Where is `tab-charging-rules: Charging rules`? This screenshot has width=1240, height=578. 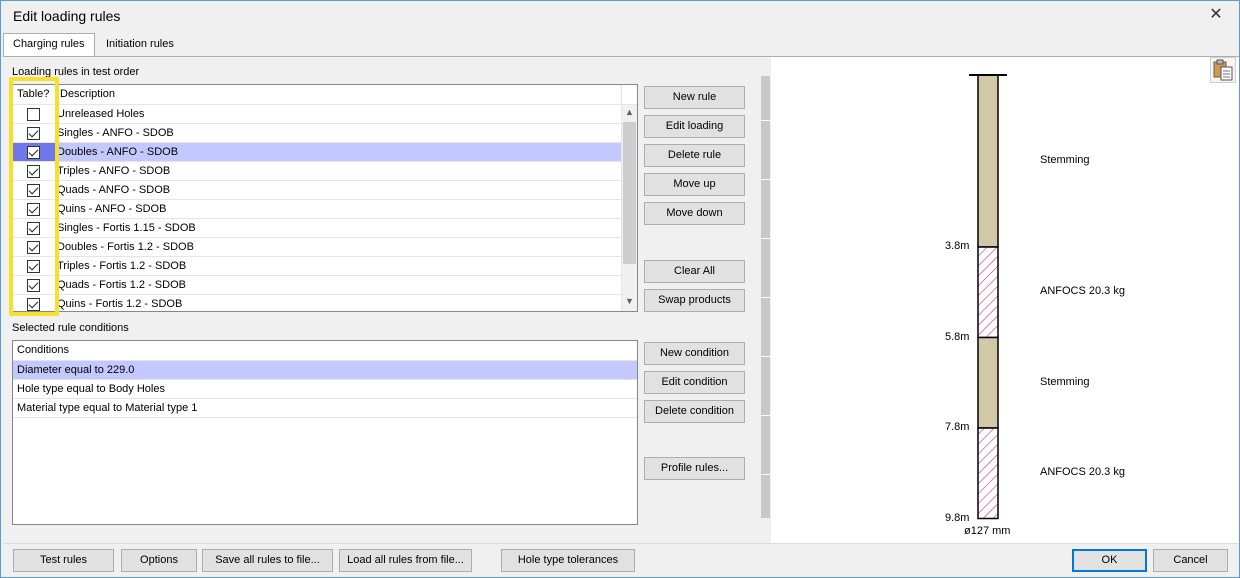 tab-charging-rules: Charging rules is located at coordinates (49, 45).